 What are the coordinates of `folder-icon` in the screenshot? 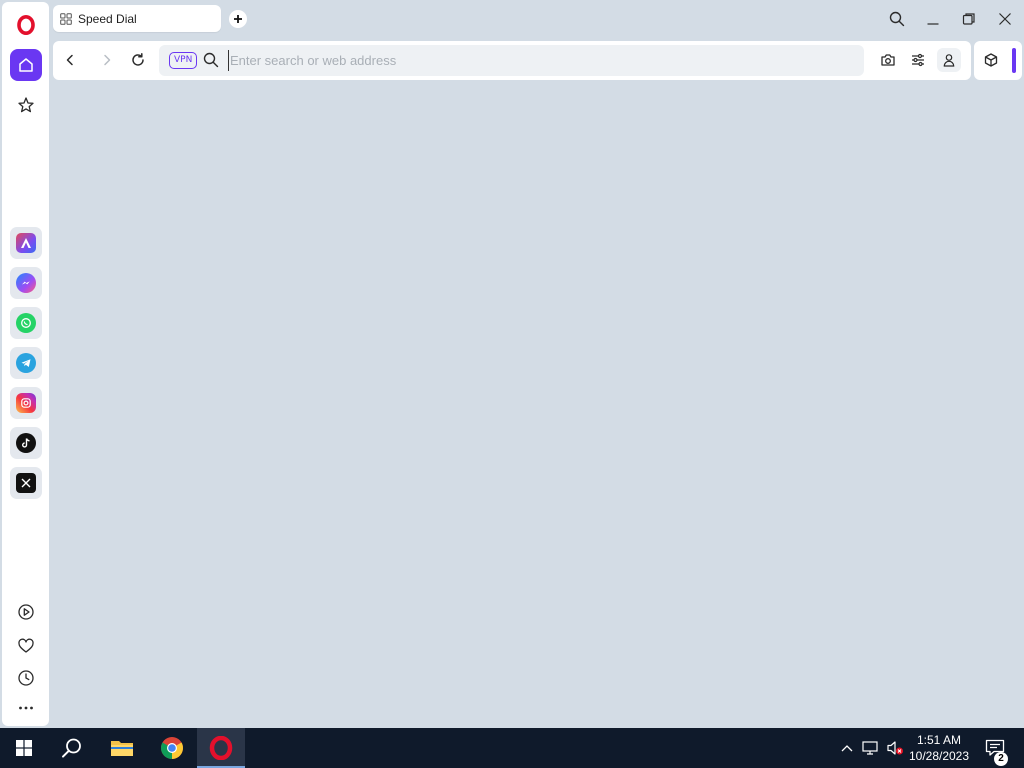 It's located at (122, 748).